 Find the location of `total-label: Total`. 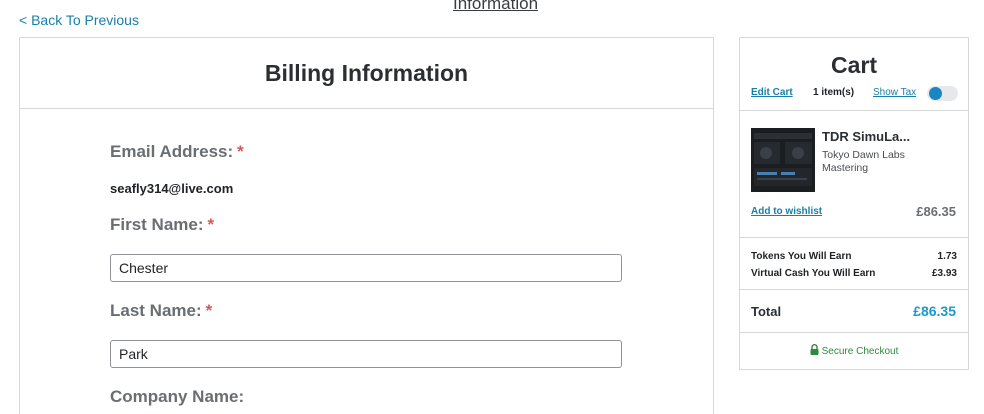

total-label: Total is located at coordinates (766, 311).